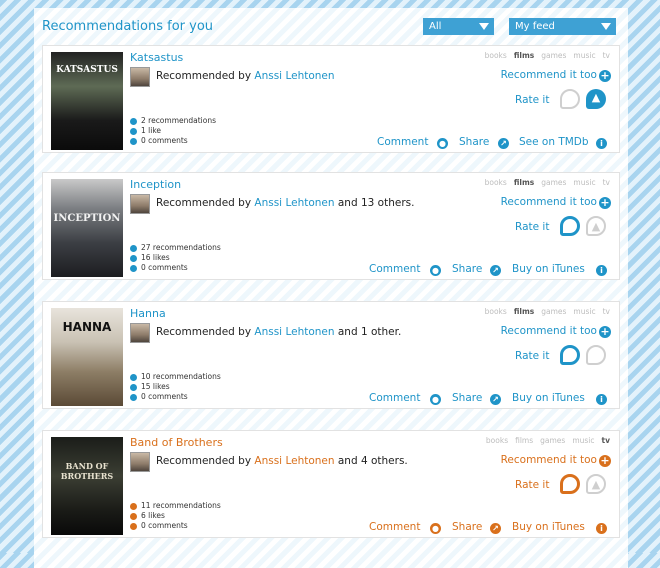 The height and width of the screenshot is (568, 660). I want to click on item-title: Hanna, so click(148, 313).